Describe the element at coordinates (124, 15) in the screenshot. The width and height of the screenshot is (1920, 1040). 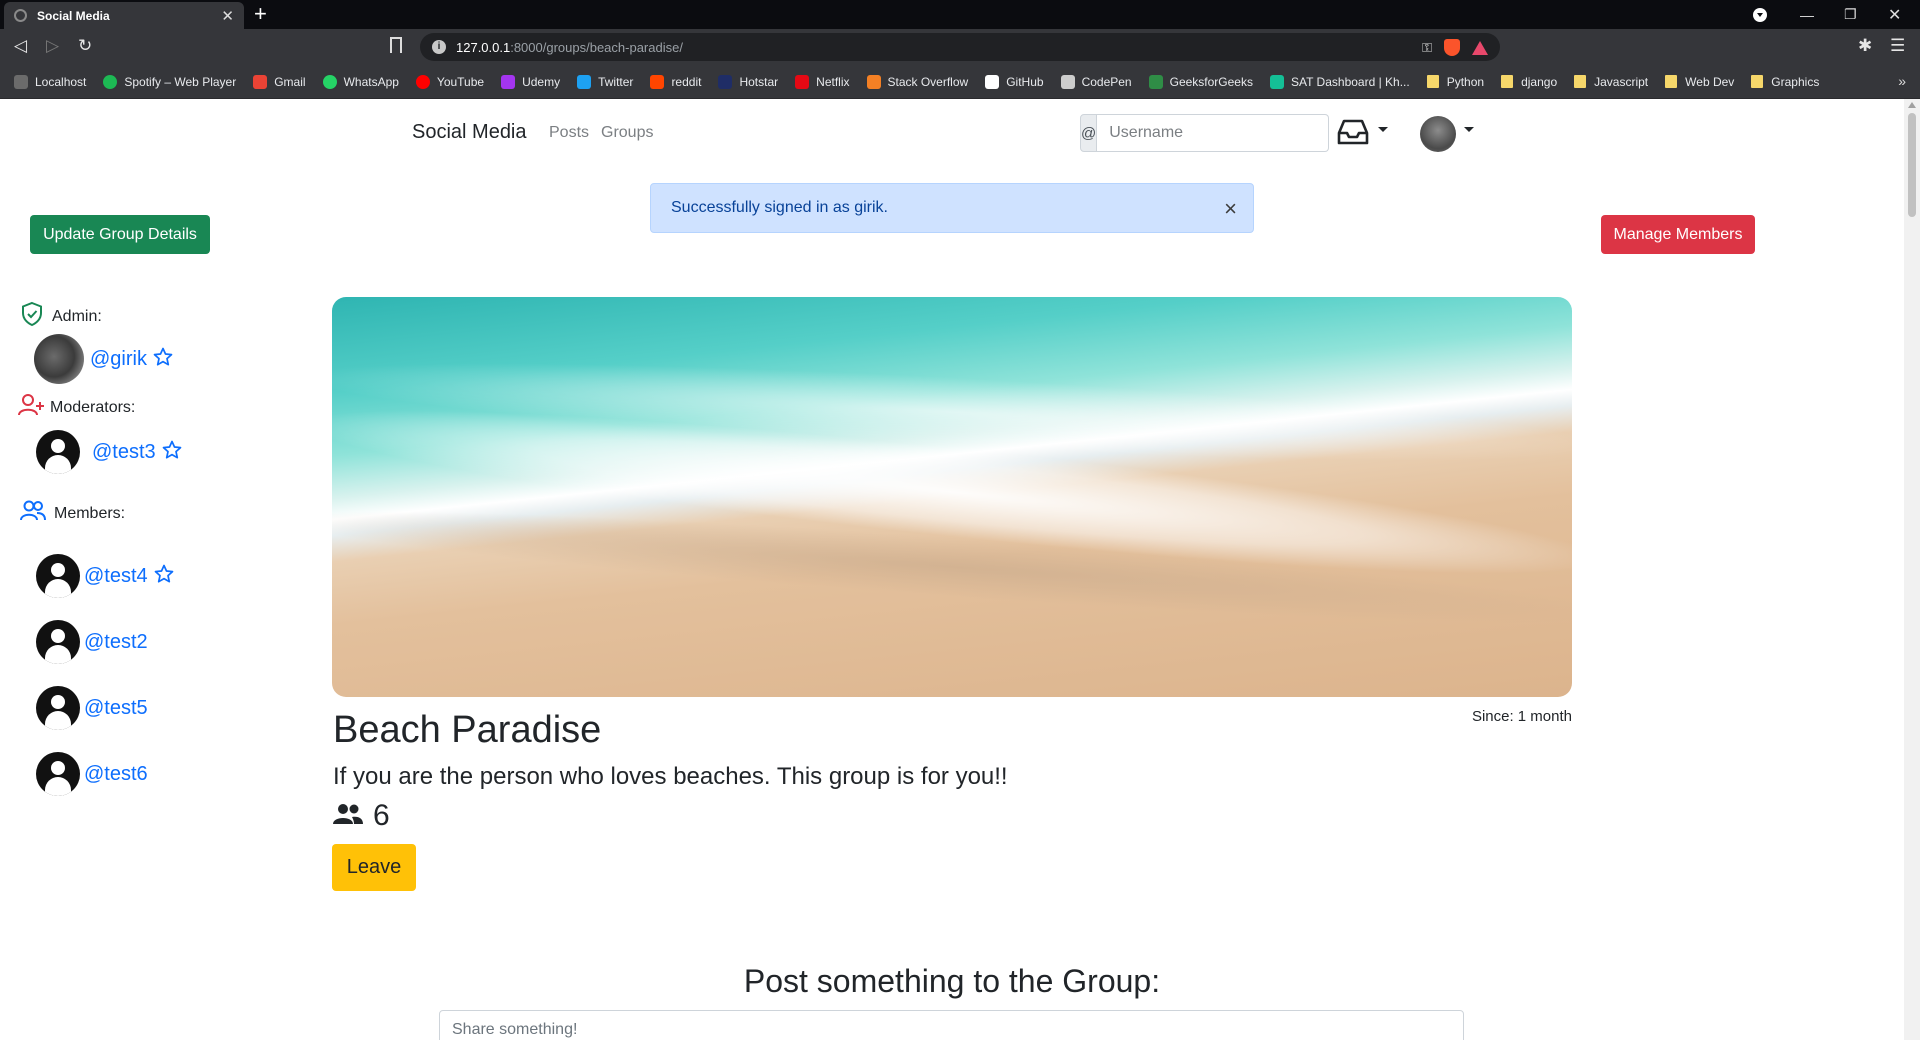
I see `browser-tab: Social Media ✕` at that location.